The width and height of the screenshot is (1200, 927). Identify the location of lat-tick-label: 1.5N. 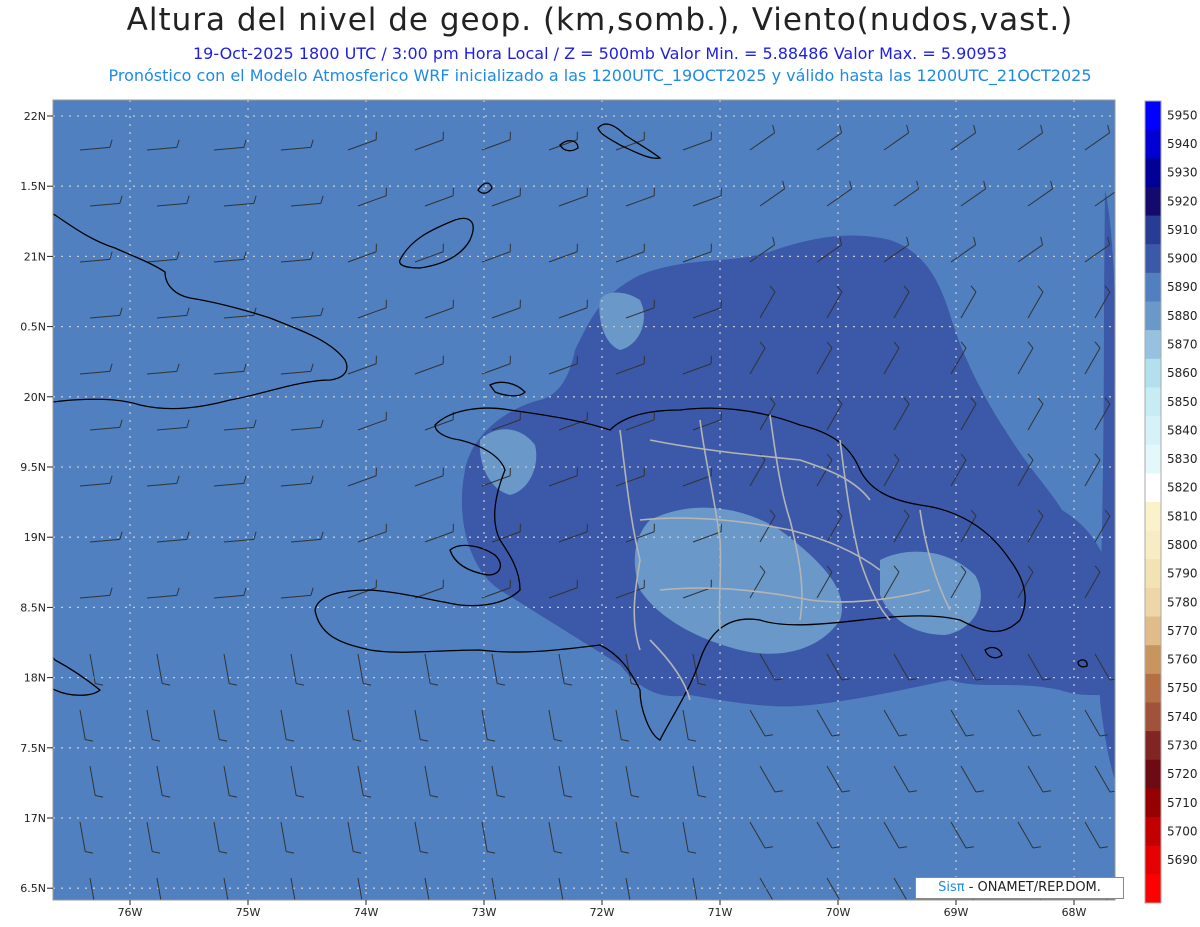
(33, 186).